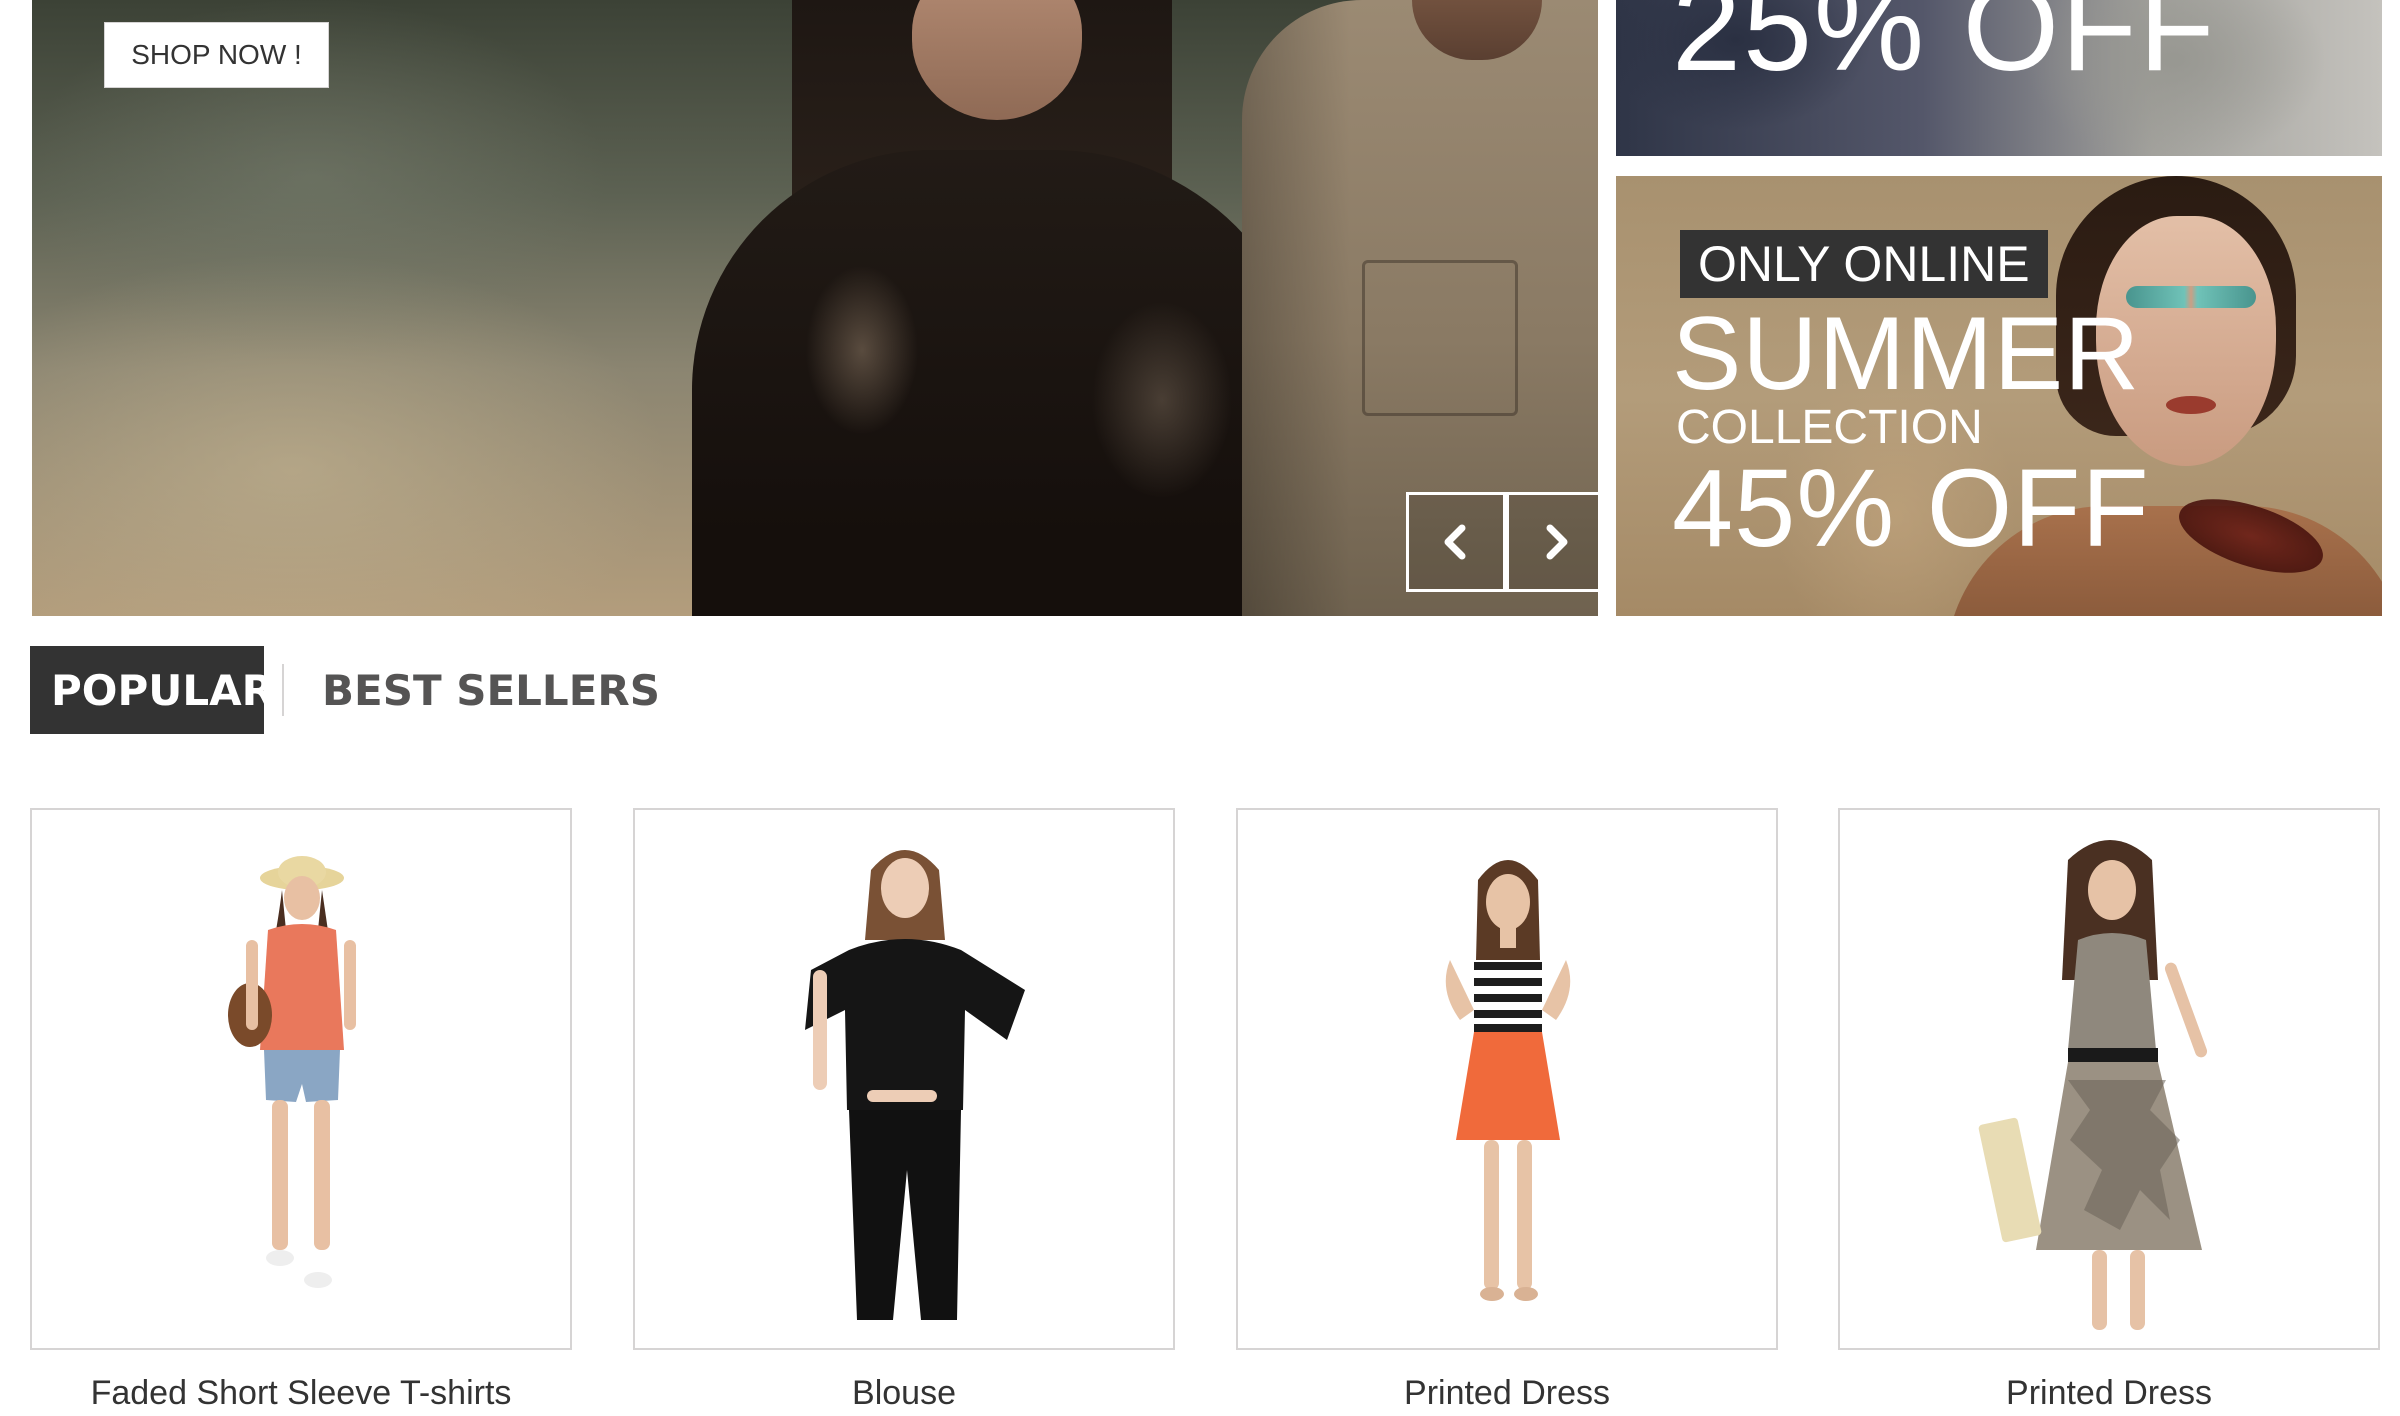 The height and width of the screenshot is (1416, 2400). What do you see at coordinates (1557, 542) in the screenshot?
I see `chevron-right-icon` at bounding box center [1557, 542].